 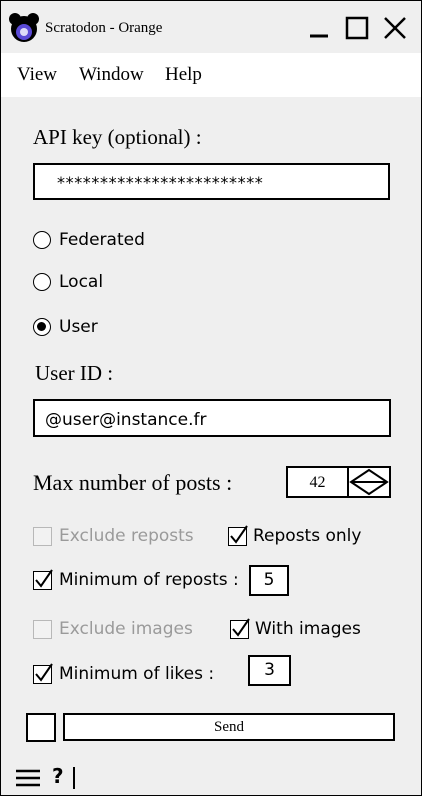 I want to click on close-icon, so click(x=395, y=28).